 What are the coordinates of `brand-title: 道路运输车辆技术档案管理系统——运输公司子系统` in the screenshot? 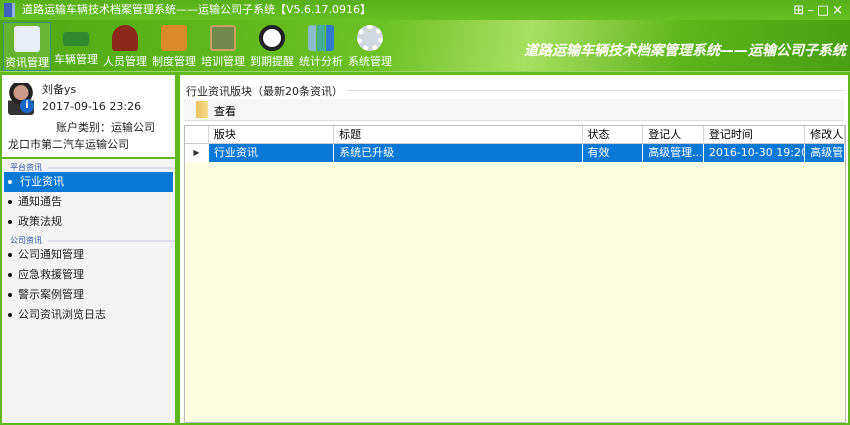 It's located at (685, 51).